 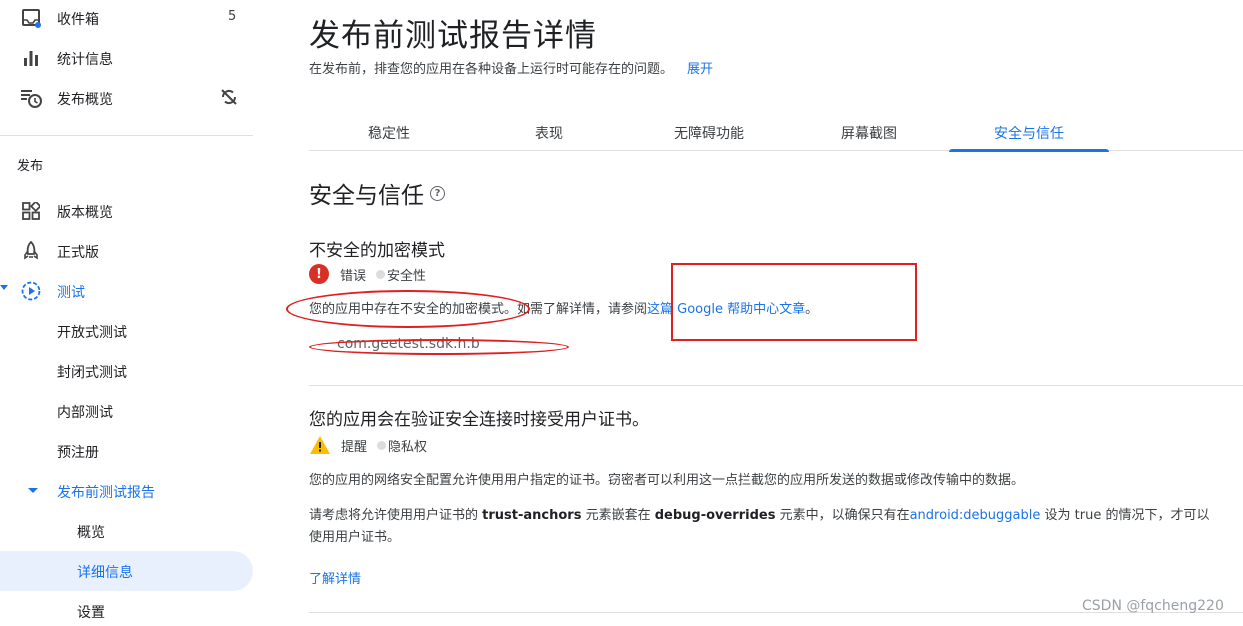 What do you see at coordinates (354, 447) in the screenshot?
I see `severity-label: 提醒` at bounding box center [354, 447].